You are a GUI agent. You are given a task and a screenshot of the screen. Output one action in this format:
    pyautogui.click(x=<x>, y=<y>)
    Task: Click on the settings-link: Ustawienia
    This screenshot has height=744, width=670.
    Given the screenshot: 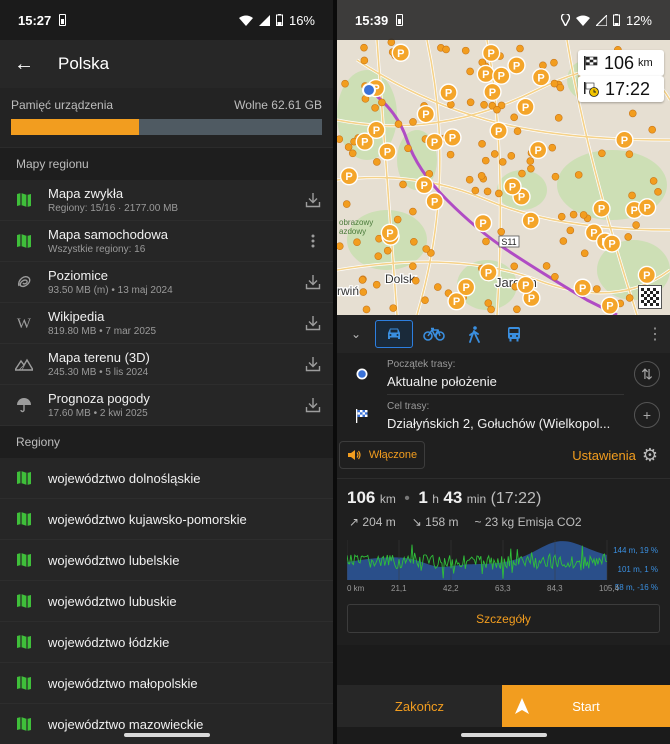 What is the action you would take?
    pyautogui.click(x=604, y=455)
    